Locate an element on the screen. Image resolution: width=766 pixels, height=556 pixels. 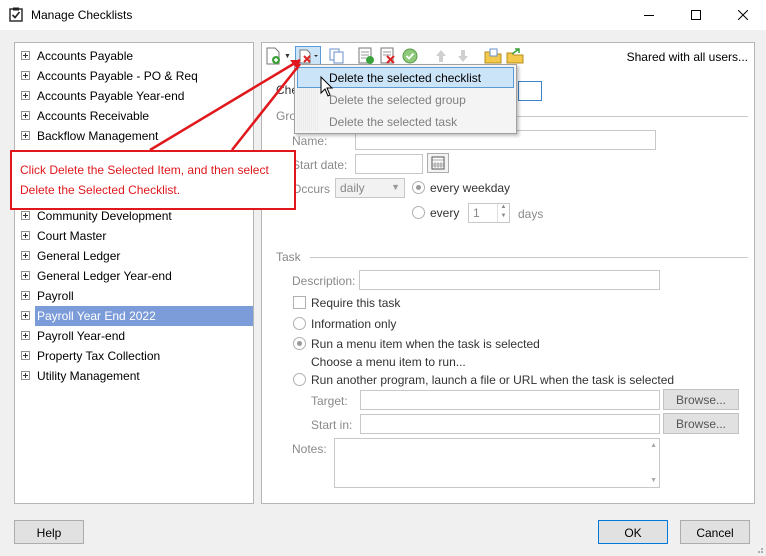
run-menu-item-radio is located at coordinates (299, 343).